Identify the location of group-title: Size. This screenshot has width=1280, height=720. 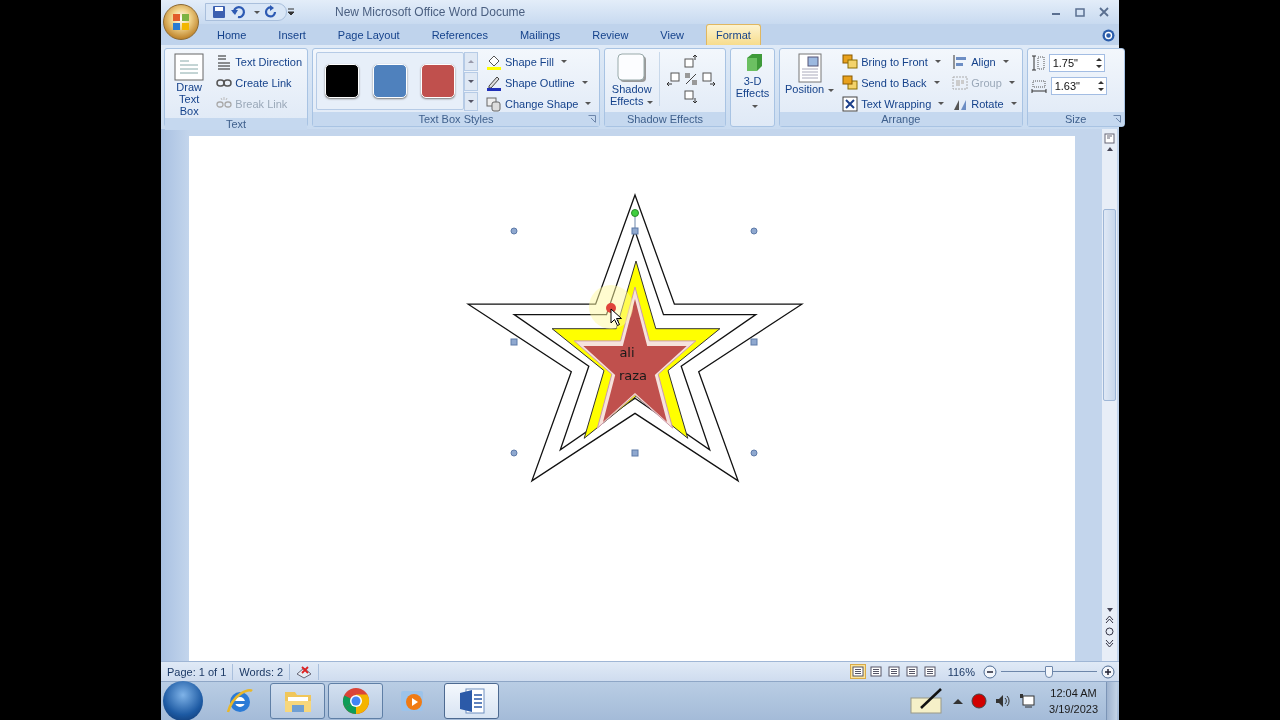
(1075, 119).